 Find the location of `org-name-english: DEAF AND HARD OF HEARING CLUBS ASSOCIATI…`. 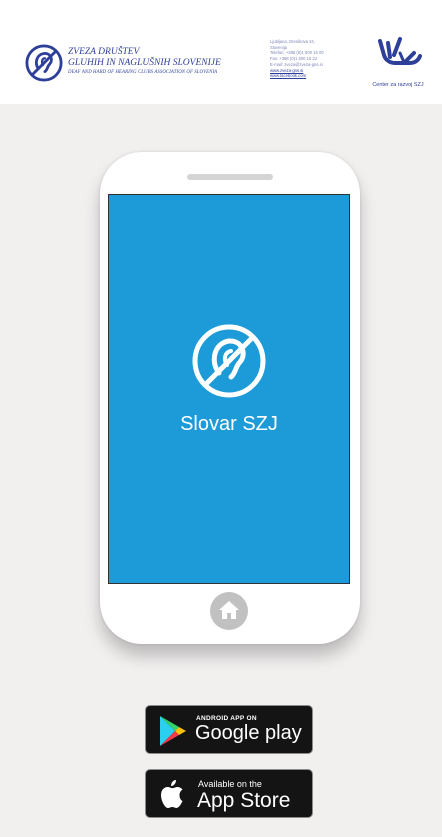

org-name-english: DEAF AND HARD OF HEARING CLUBS ASSOCIATI… is located at coordinates (143, 72).